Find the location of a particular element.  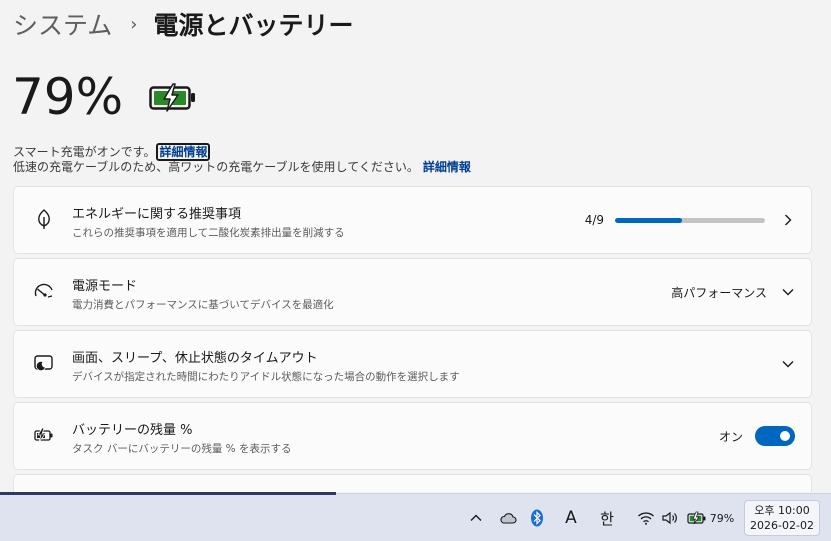

card-title: エネルギーに関する推奨事項 is located at coordinates (157, 214).